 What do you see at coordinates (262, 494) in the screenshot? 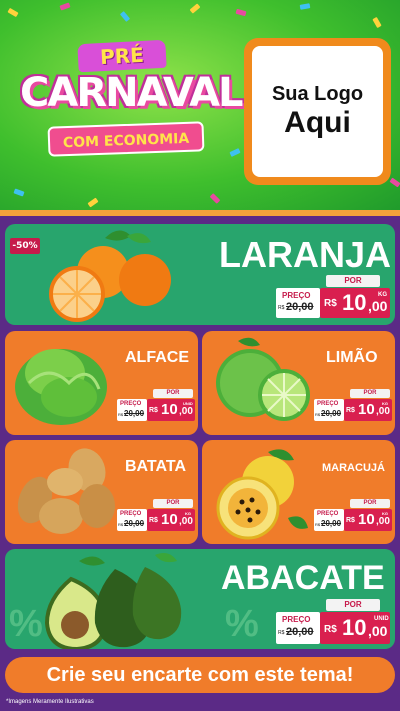
I see `passion-fruit-icon` at bounding box center [262, 494].